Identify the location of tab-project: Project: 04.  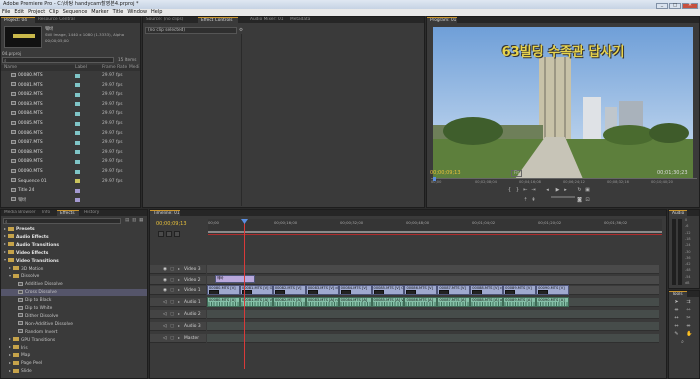
(18, 20).